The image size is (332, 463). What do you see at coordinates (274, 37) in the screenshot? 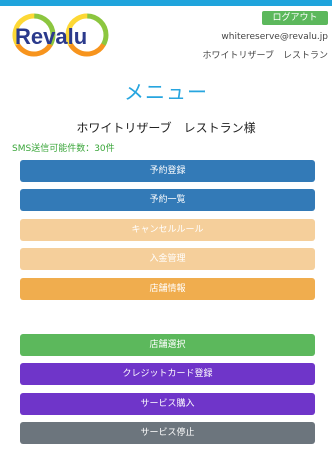
I see `user-email: whitereserve@revalu.jp` at bounding box center [274, 37].